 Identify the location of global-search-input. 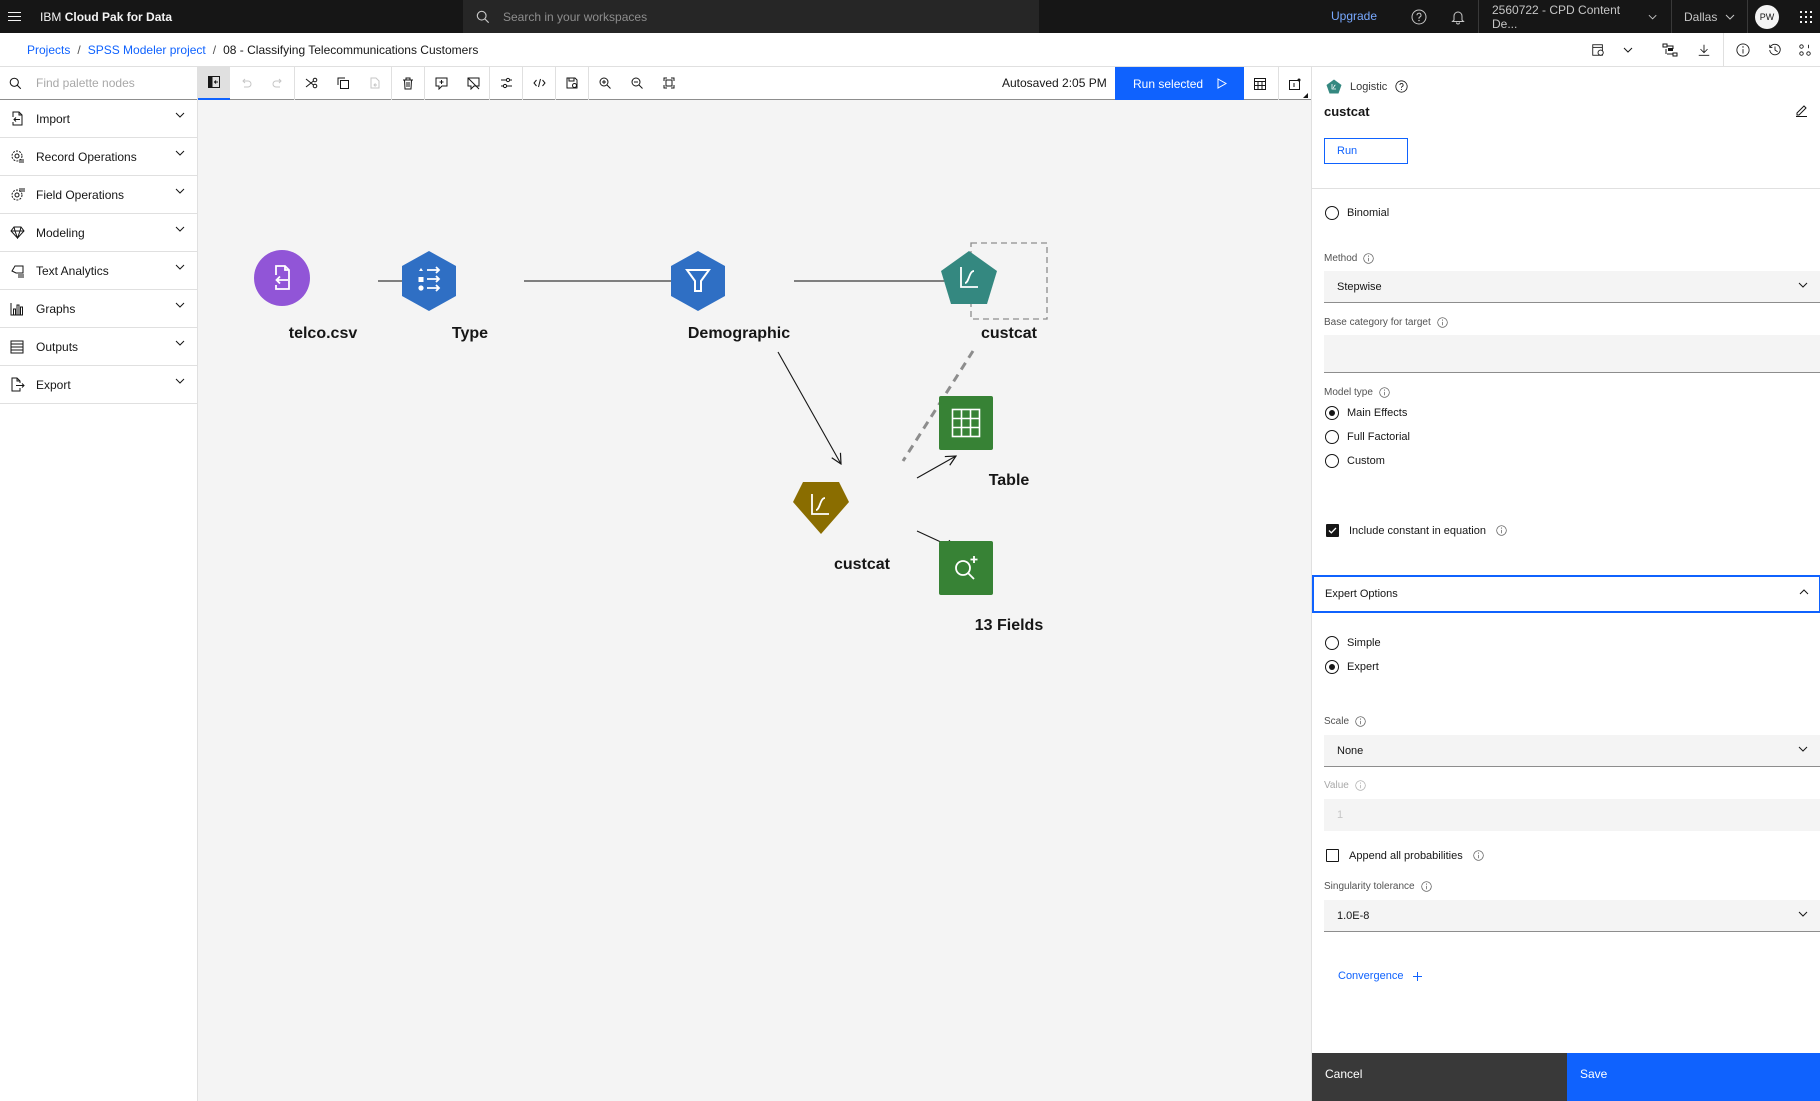
(753, 16).